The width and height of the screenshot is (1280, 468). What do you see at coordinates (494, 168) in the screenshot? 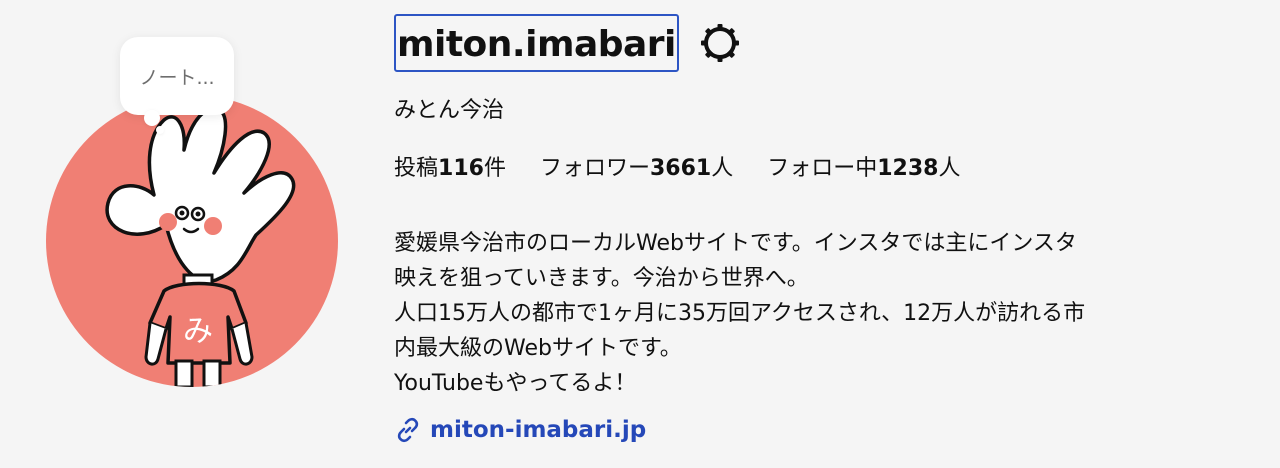
I see `stat-posts-unit: 件` at bounding box center [494, 168].